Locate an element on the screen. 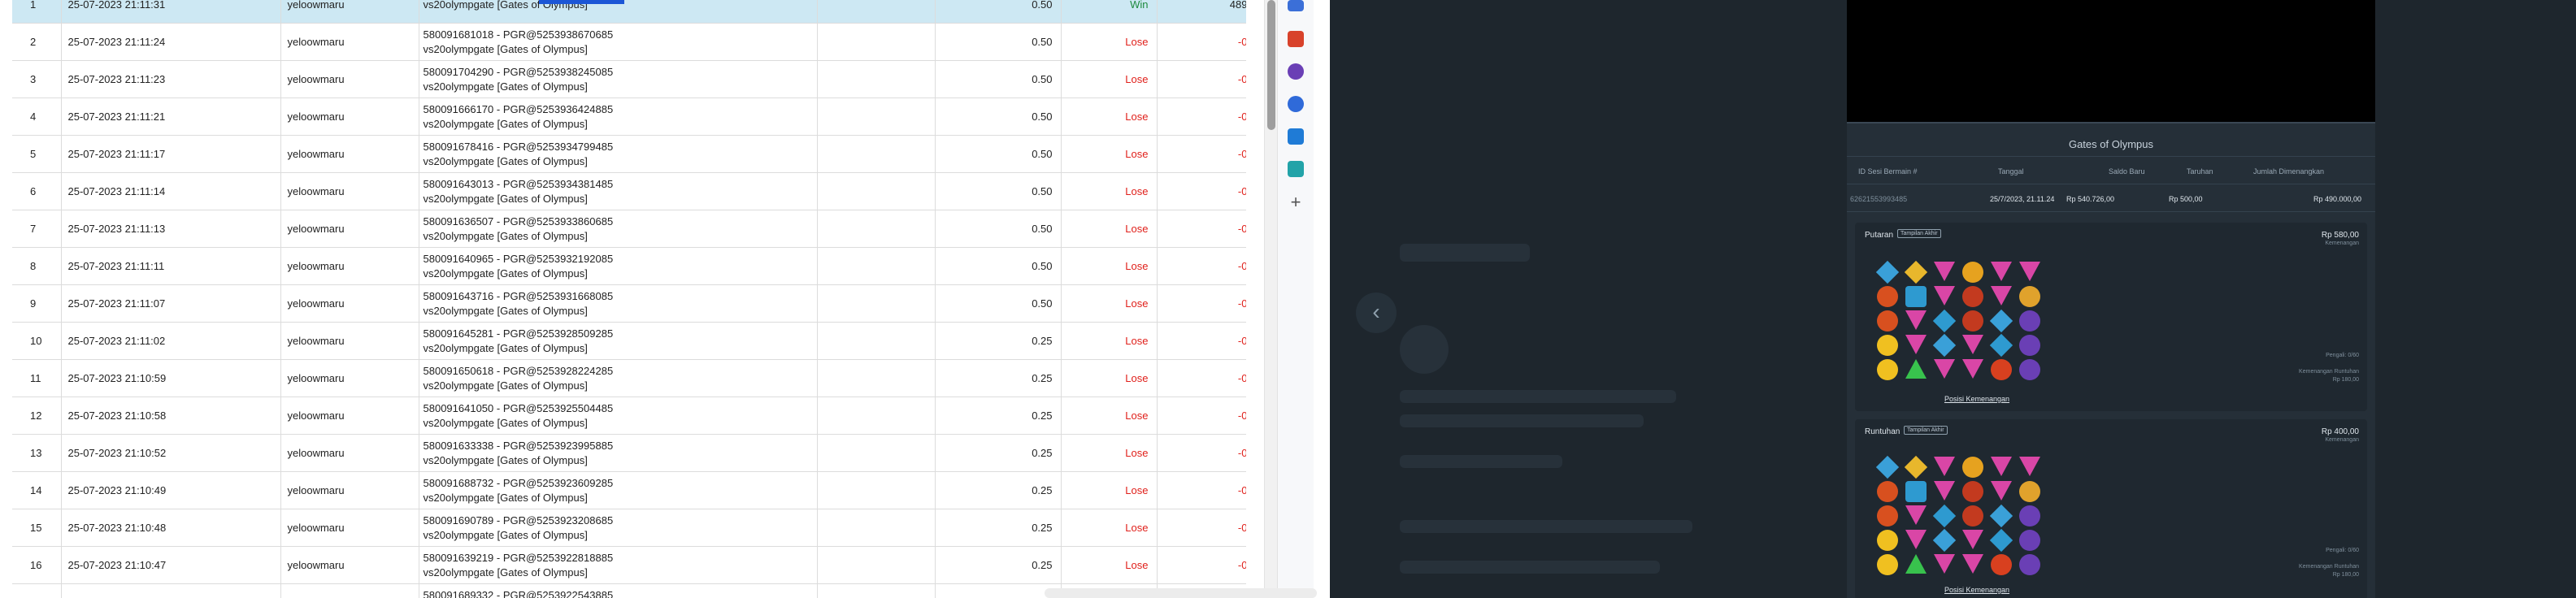 The image size is (2576, 598). row-number: 9 is located at coordinates (37, 303).